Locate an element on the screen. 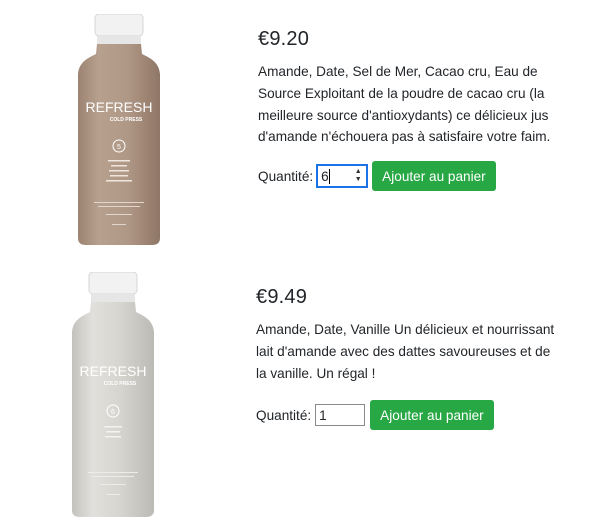 The width and height of the screenshot is (601, 520). product-price: €9.20 is located at coordinates (284, 39).